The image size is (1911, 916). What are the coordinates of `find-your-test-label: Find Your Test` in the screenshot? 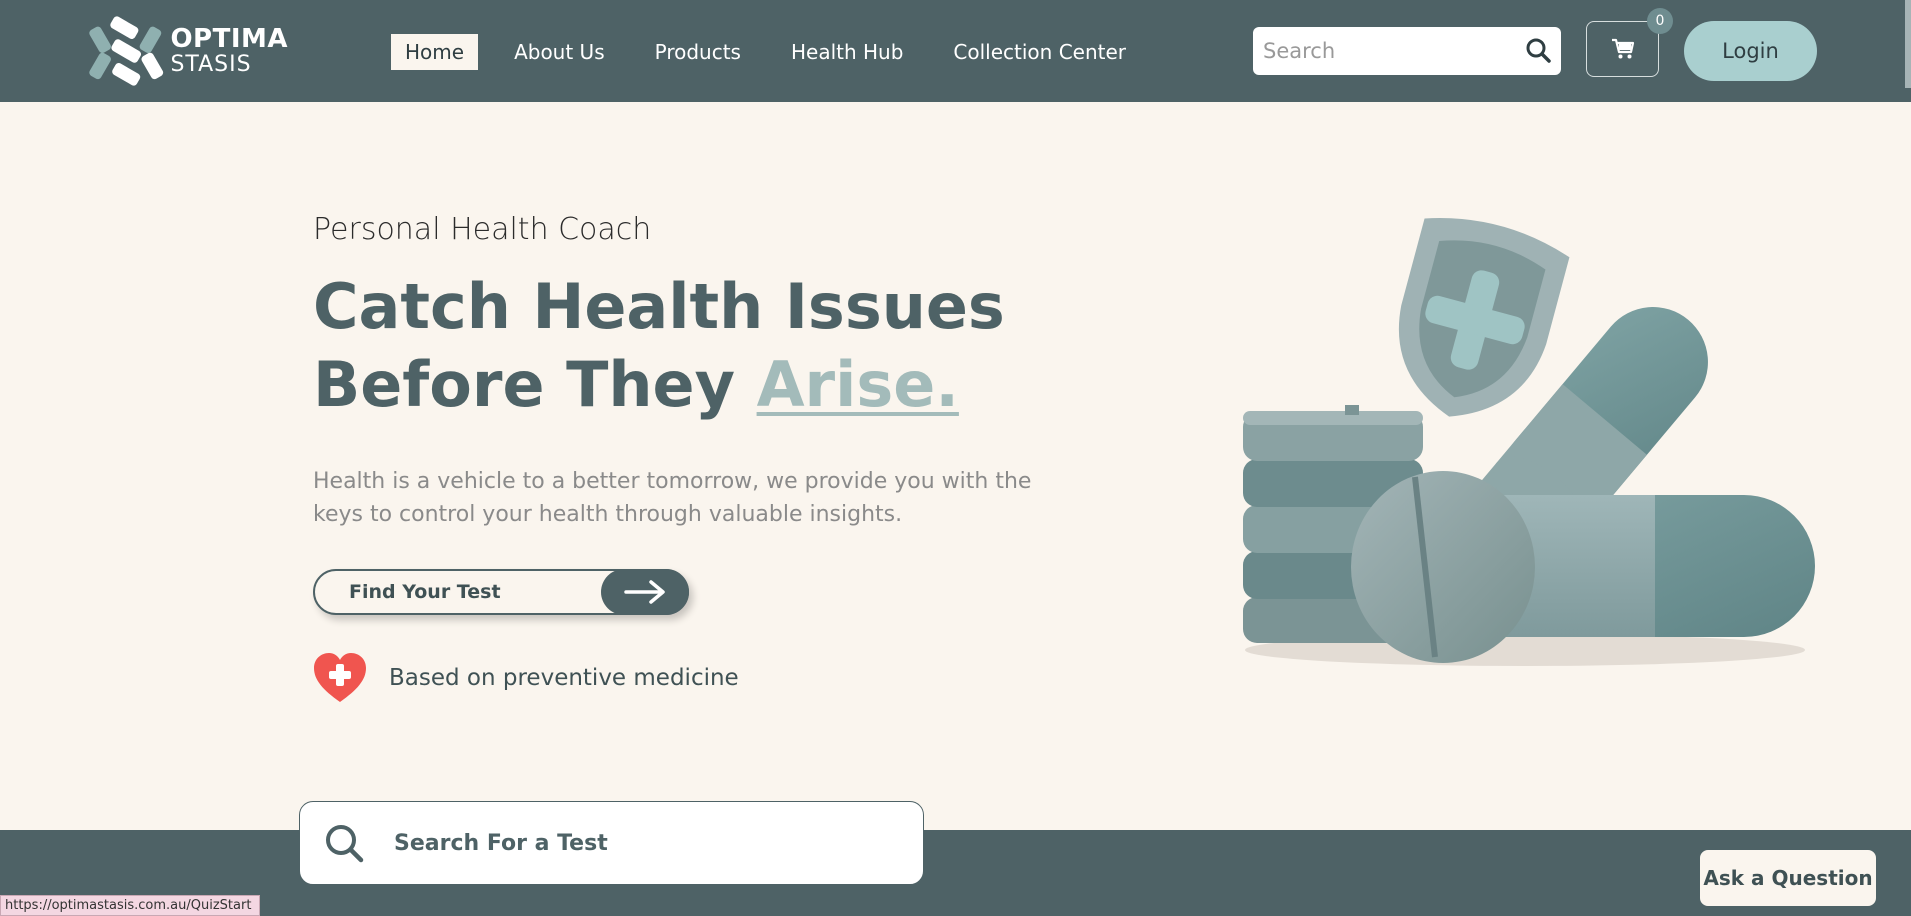 It's located at (425, 592).